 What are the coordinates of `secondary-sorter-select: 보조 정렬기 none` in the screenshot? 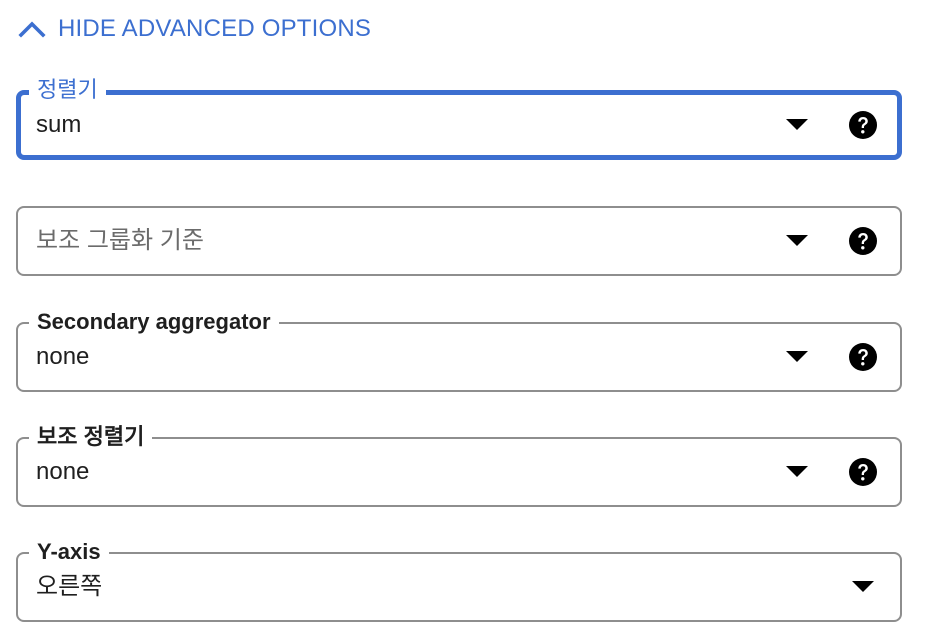 It's located at (459, 465).